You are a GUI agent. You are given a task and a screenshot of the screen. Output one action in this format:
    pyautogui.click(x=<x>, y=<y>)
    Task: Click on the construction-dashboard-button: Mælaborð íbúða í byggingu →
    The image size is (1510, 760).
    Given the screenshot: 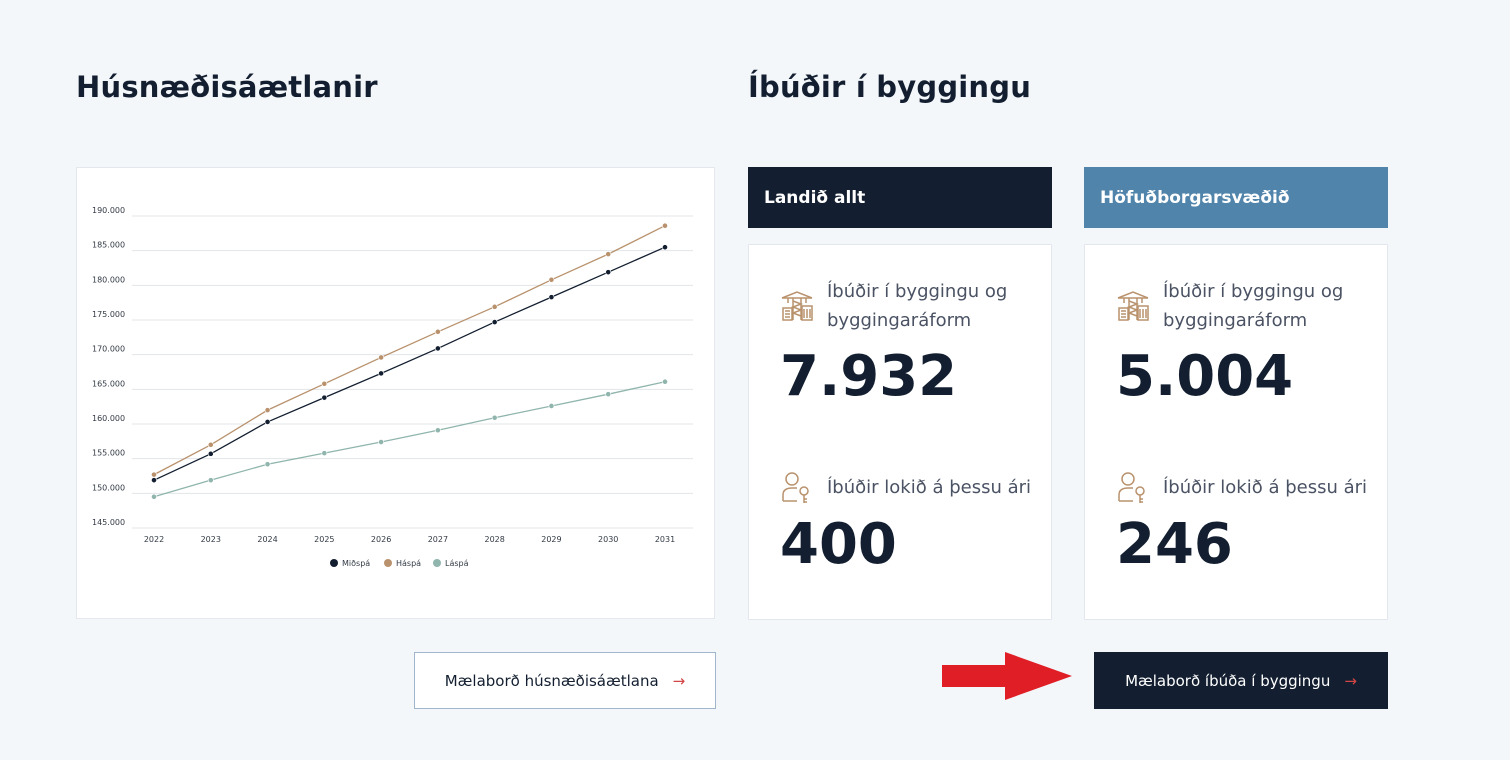 What is the action you would take?
    pyautogui.click(x=1241, y=680)
    